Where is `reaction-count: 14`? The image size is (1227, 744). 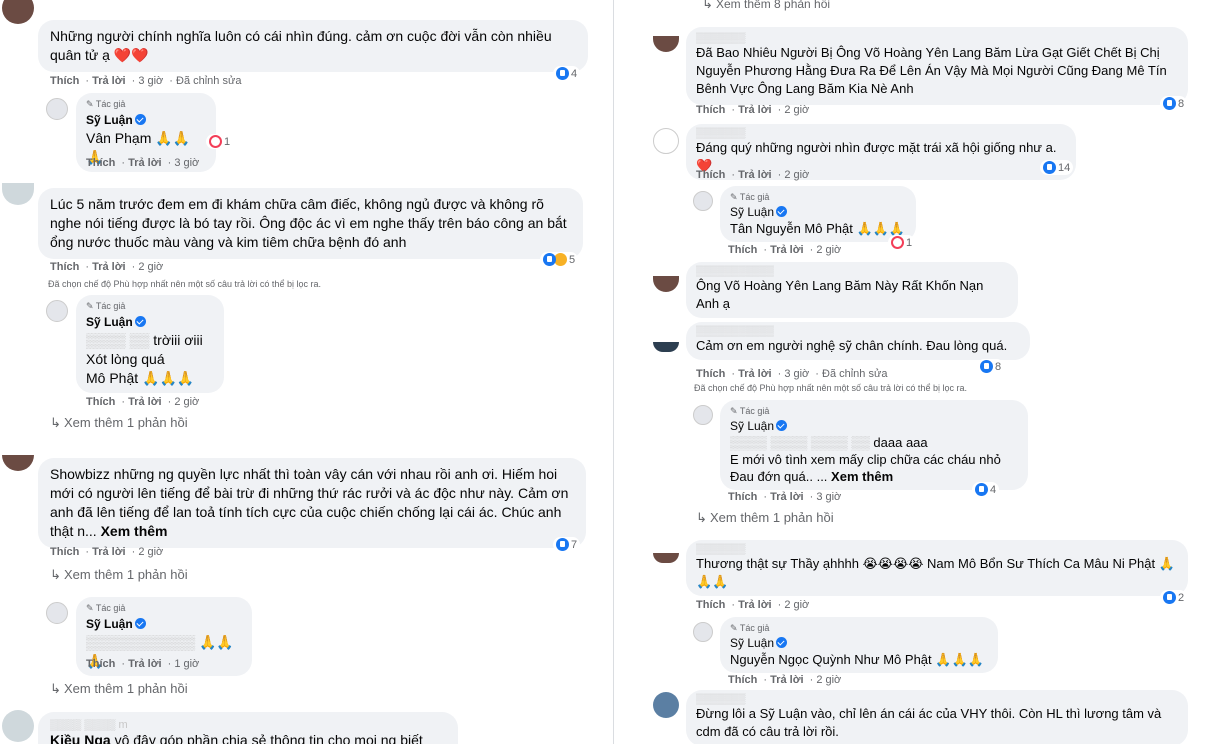 reaction-count: 14 is located at coordinates (1057, 167).